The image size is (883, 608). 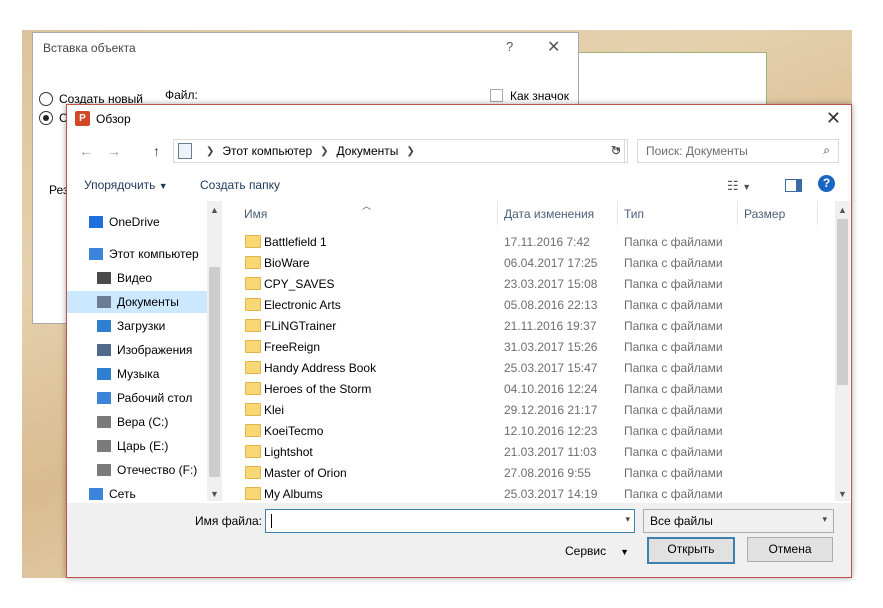 What do you see at coordinates (148, 302) in the screenshot?
I see `sidebar-item-label: Документы` at bounding box center [148, 302].